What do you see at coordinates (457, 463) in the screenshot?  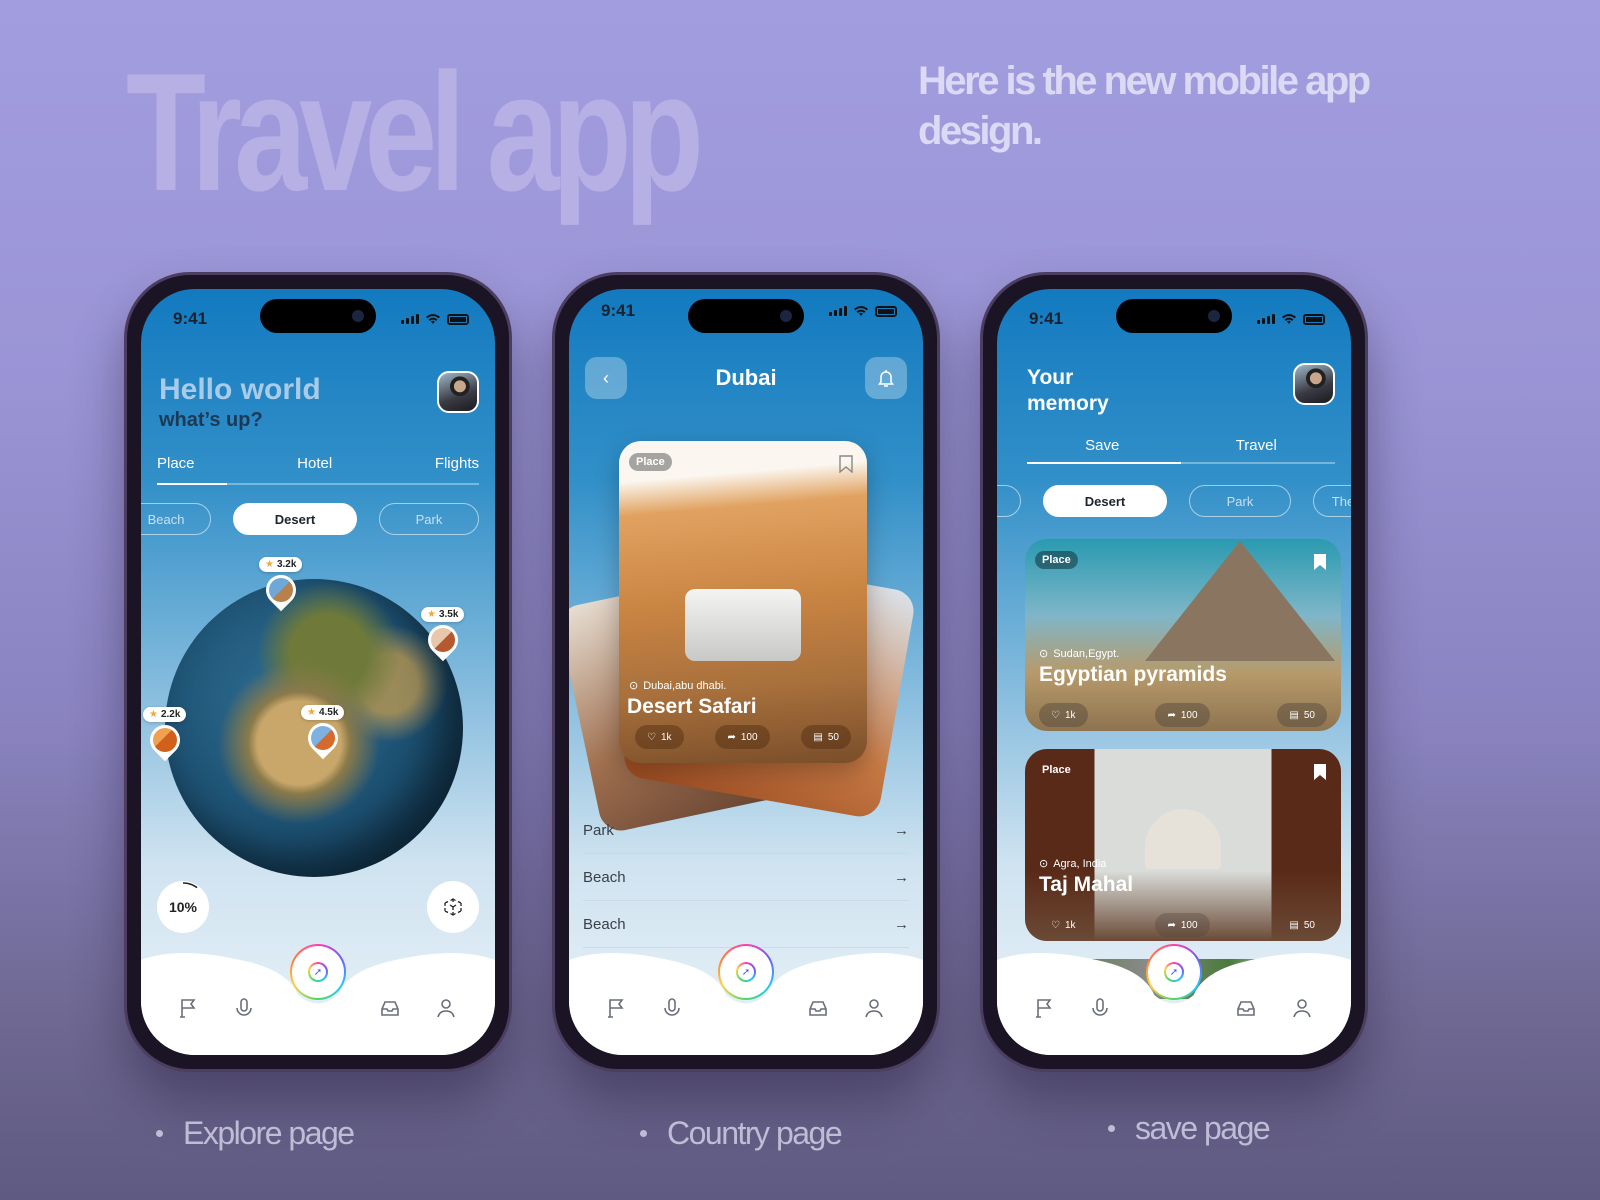 I see `tab-flights: Flights` at bounding box center [457, 463].